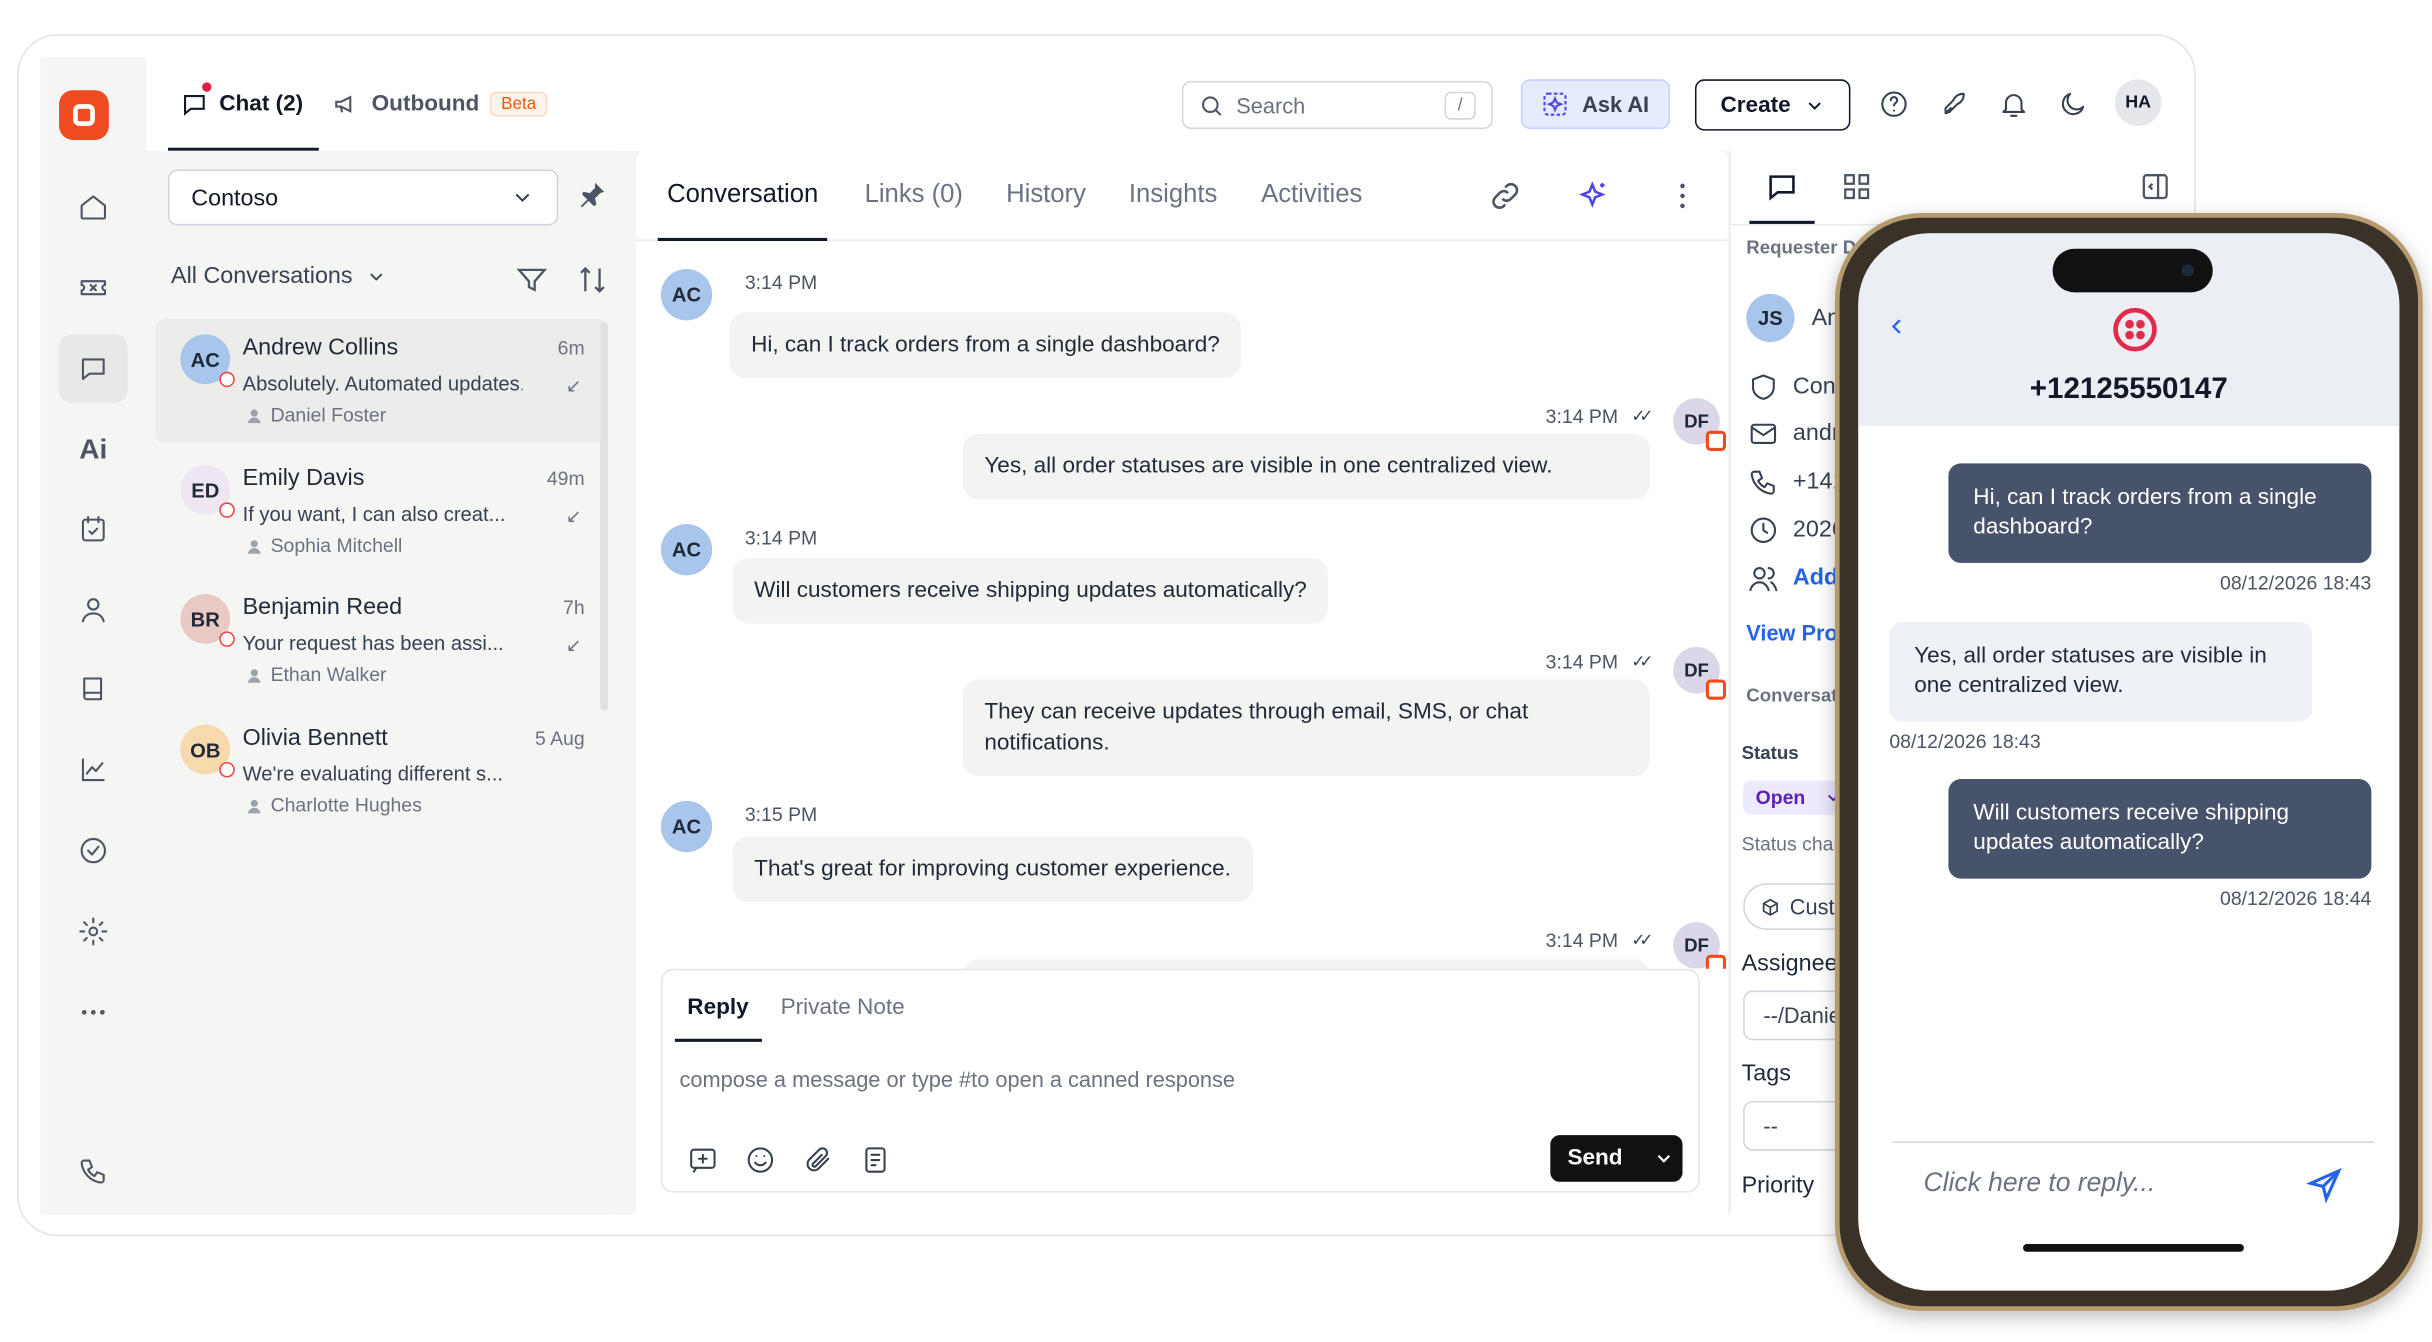 Image resolution: width=2432 pixels, height=1342 pixels. I want to click on home-icon, so click(93, 207).